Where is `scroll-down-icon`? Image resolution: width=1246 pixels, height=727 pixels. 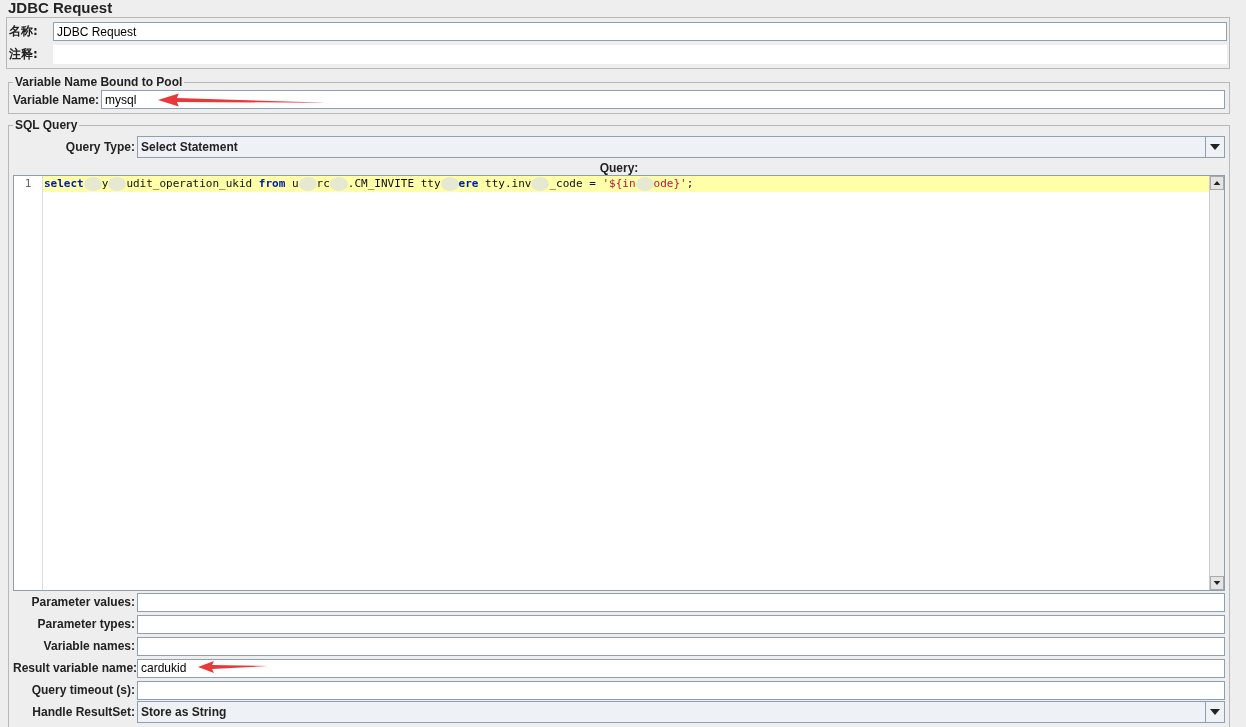
scroll-down-icon is located at coordinates (1217, 583).